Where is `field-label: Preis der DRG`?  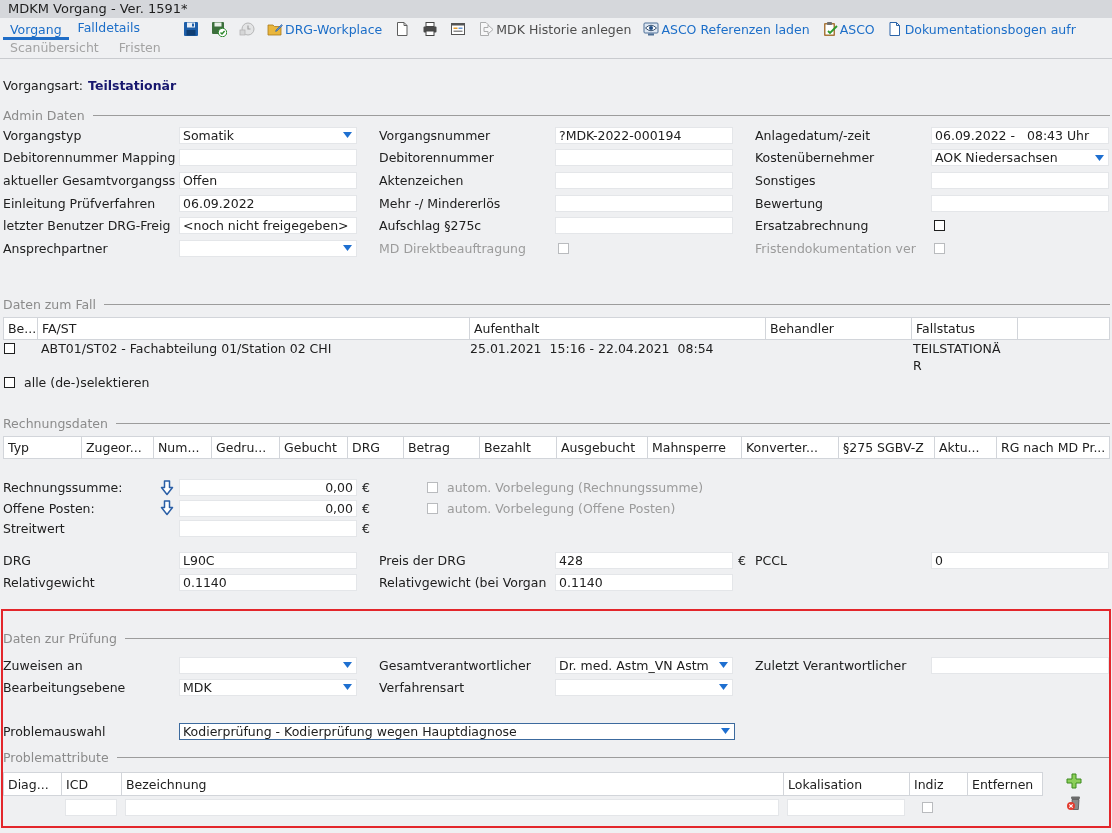 field-label: Preis der DRG is located at coordinates (423, 560).